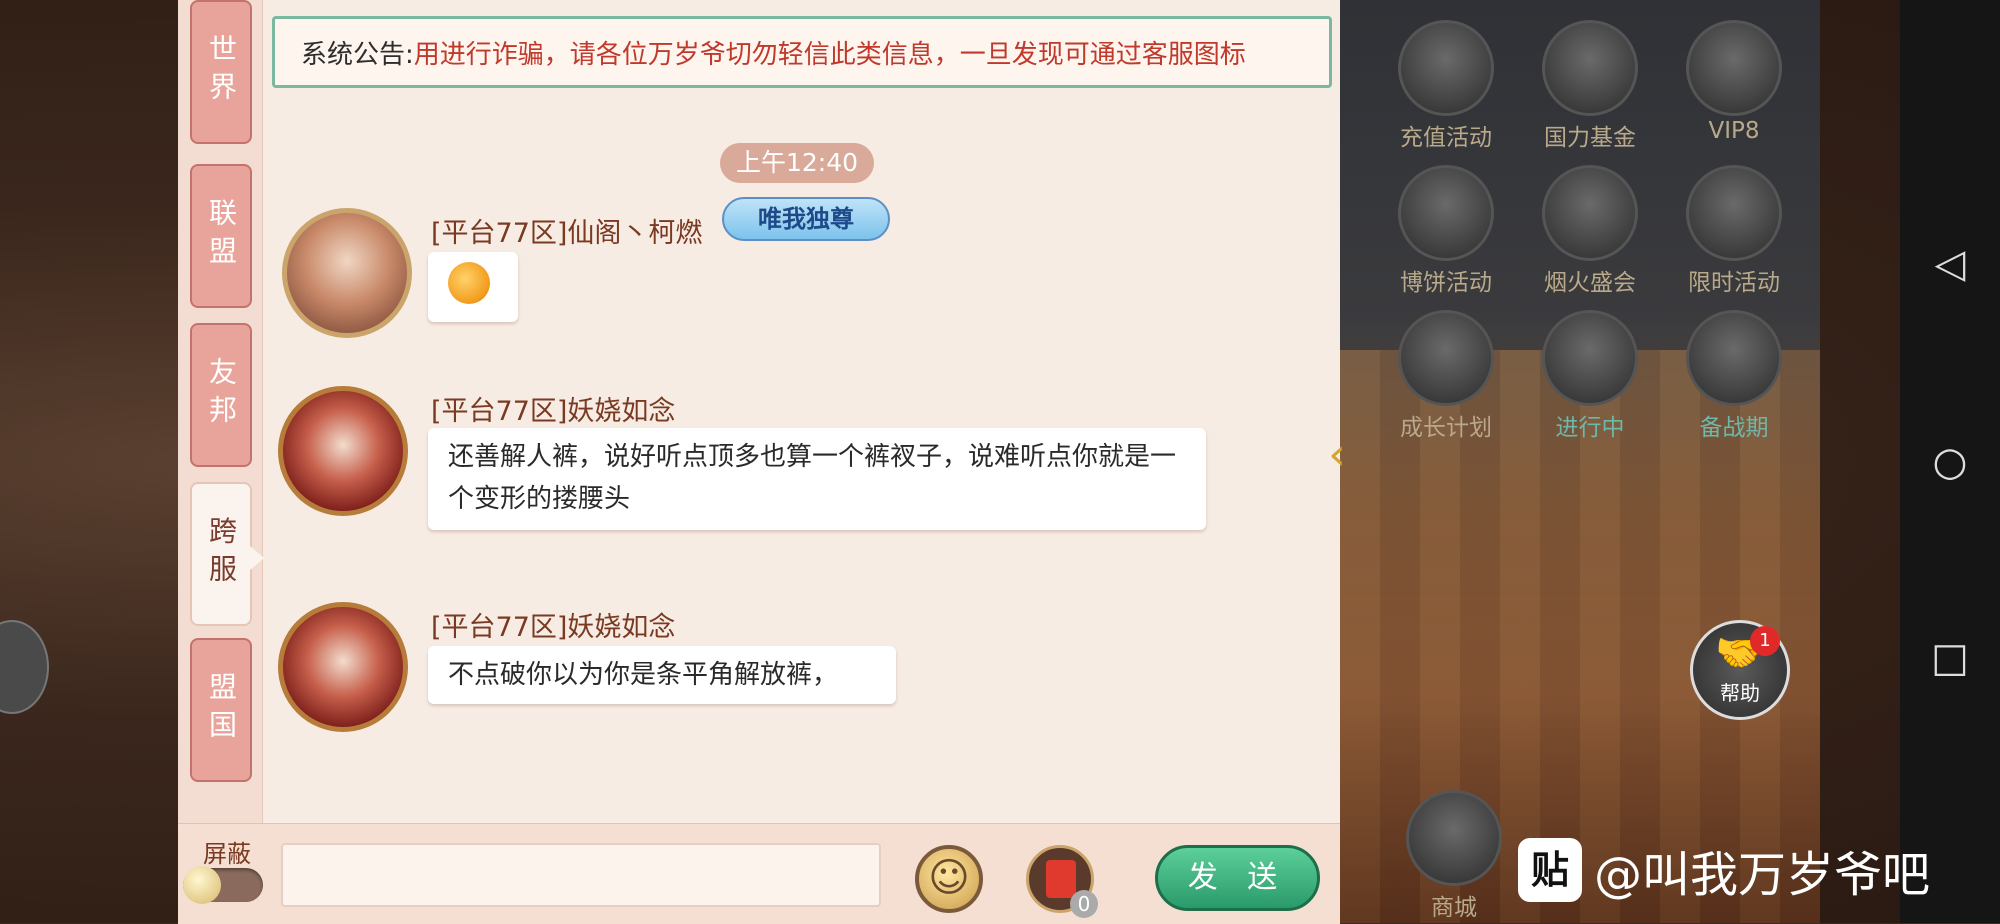 This screenshot has width=2000, height=924. Describe the element at coordinates (1446, 138) in the screenshot. I see `game-menu-label: 充值活动` at that location.